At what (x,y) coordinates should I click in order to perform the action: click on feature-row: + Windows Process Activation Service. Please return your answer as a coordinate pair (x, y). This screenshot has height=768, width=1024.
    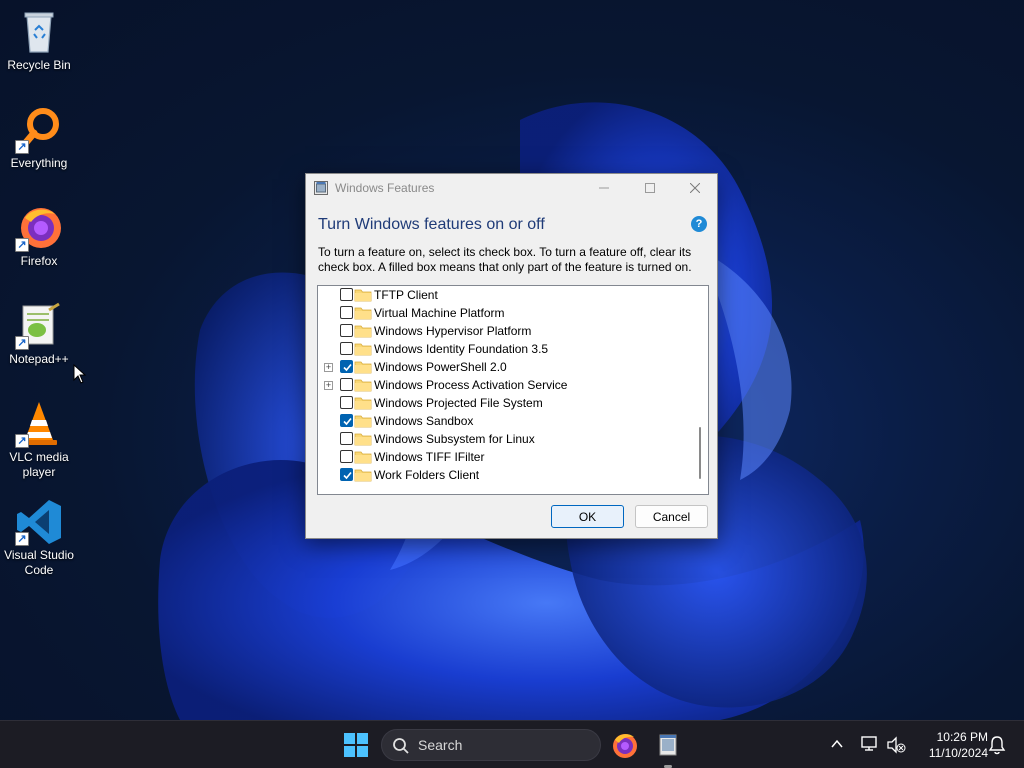
    Looking at the image, I should click on (503, 385).